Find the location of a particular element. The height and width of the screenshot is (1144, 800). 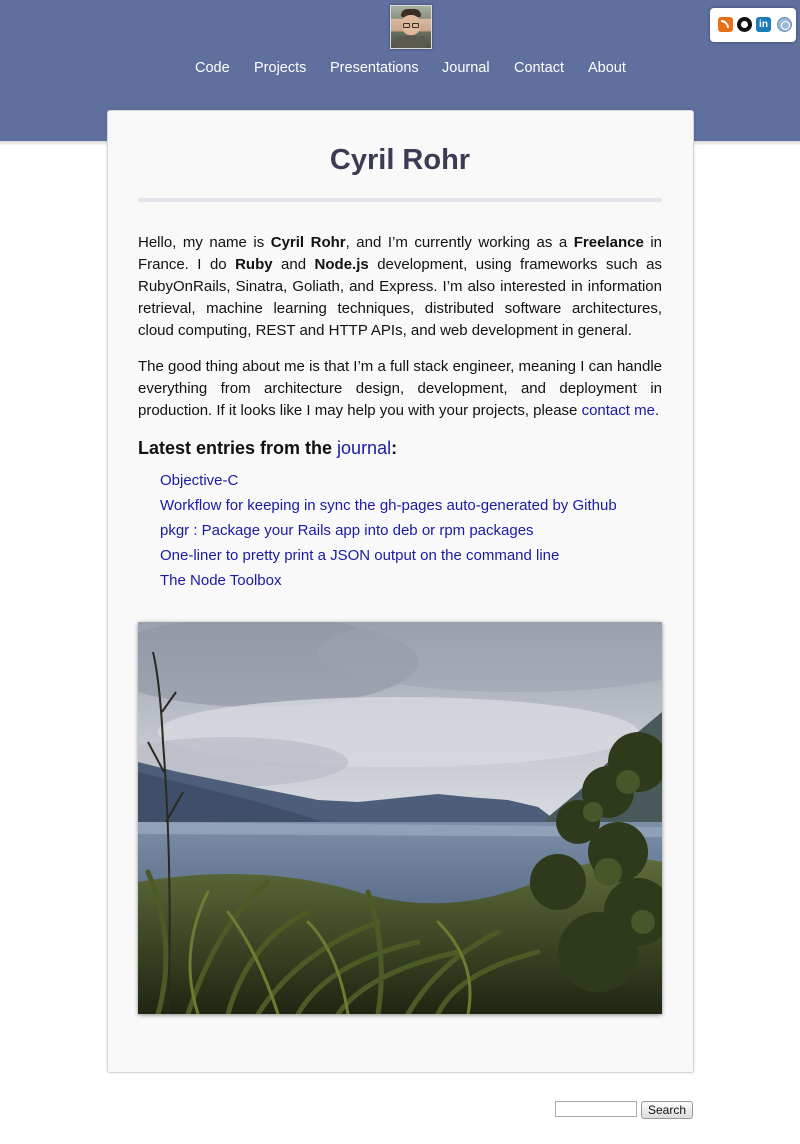

title-divider is located at coordinates (400, 200).